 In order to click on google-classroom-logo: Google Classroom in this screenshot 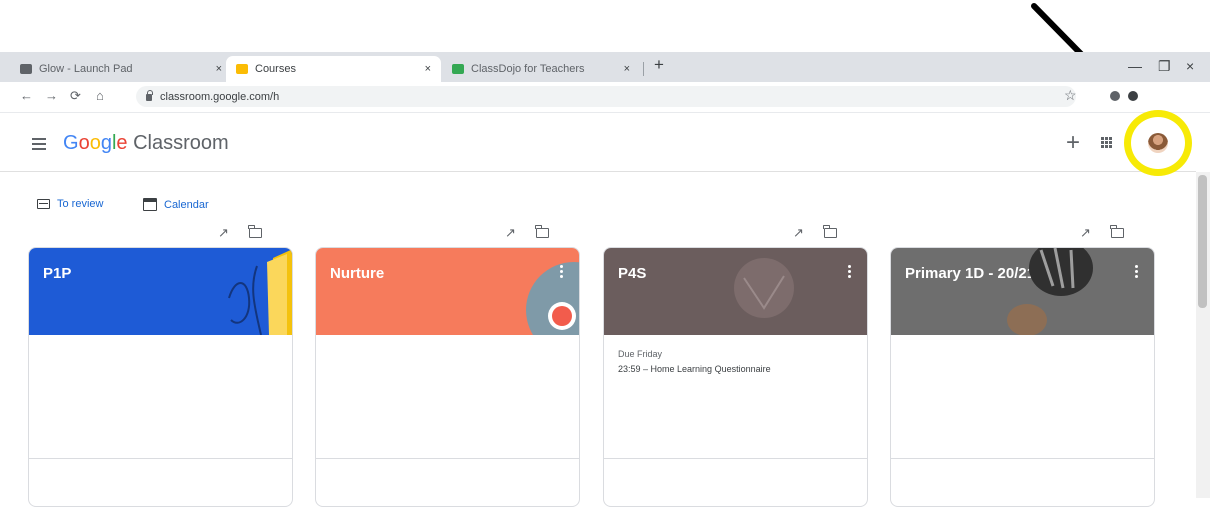, I will do `click(146, 143)`.